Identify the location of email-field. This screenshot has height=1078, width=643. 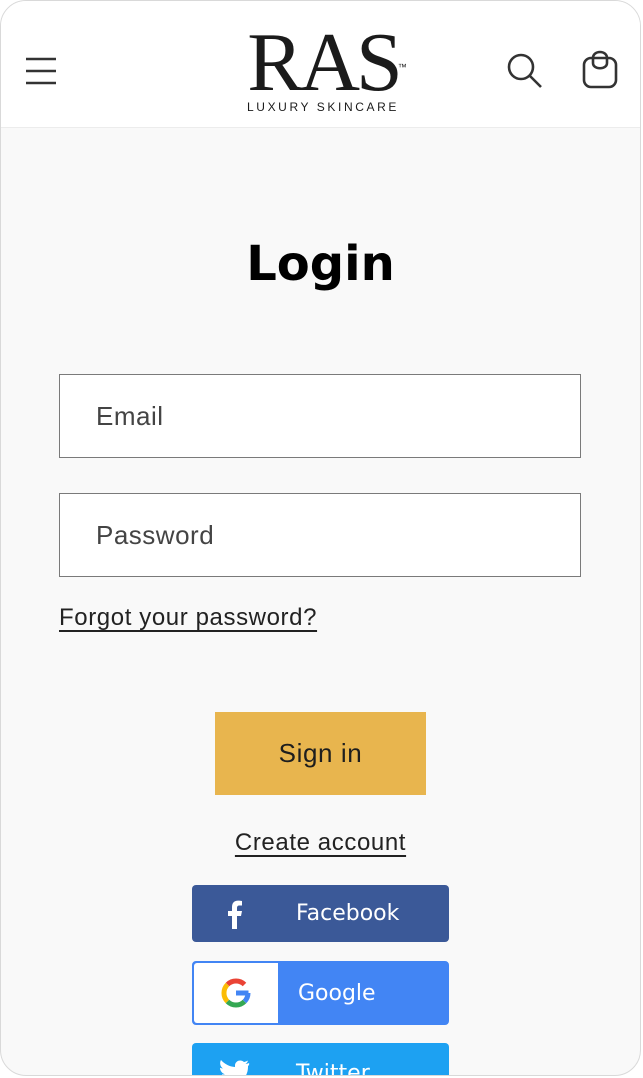
(320, 416).